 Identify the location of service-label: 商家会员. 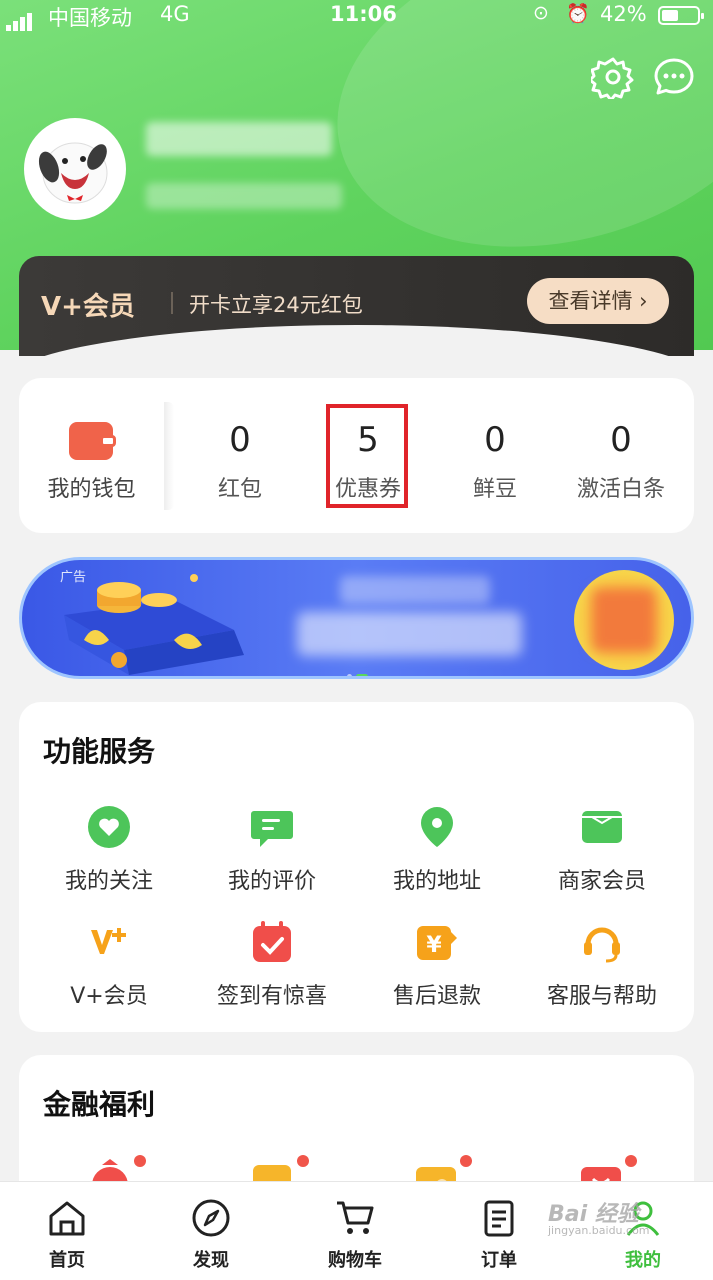
(601, 881).